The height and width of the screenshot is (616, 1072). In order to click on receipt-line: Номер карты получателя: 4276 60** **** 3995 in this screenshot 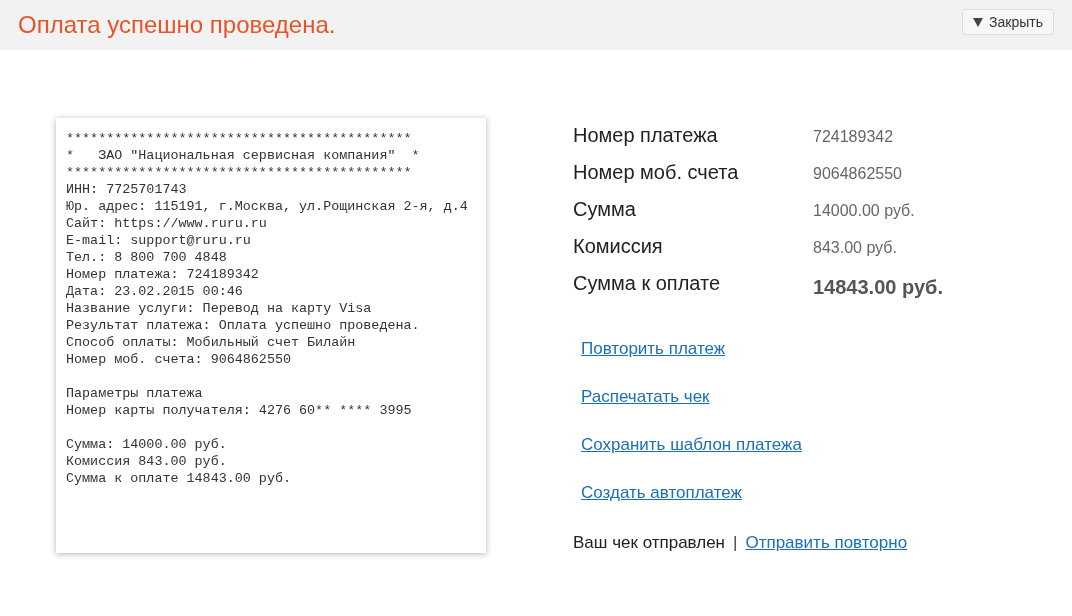, I will do `click(239, 410)`.